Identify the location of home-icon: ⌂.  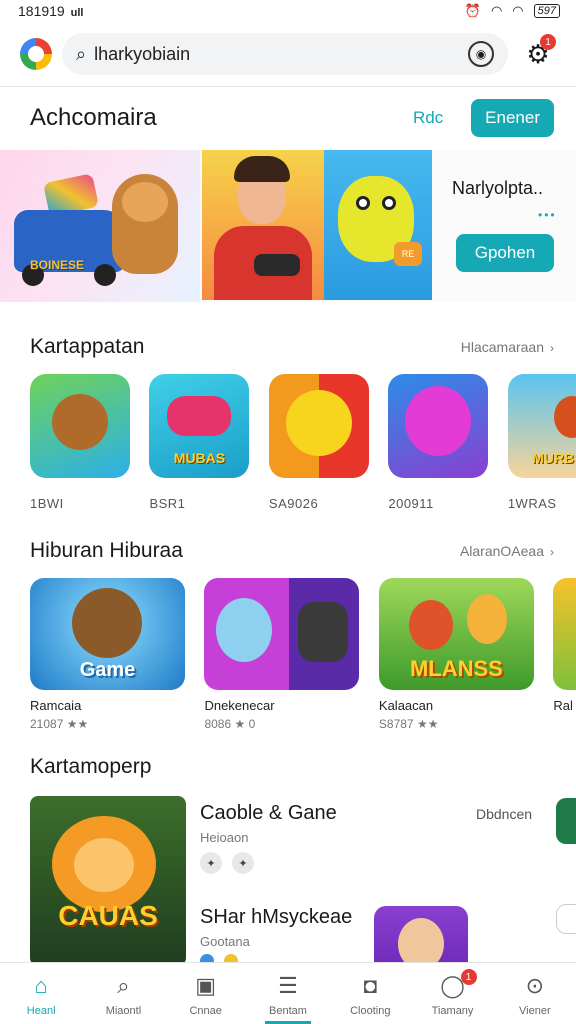
(41, 985).